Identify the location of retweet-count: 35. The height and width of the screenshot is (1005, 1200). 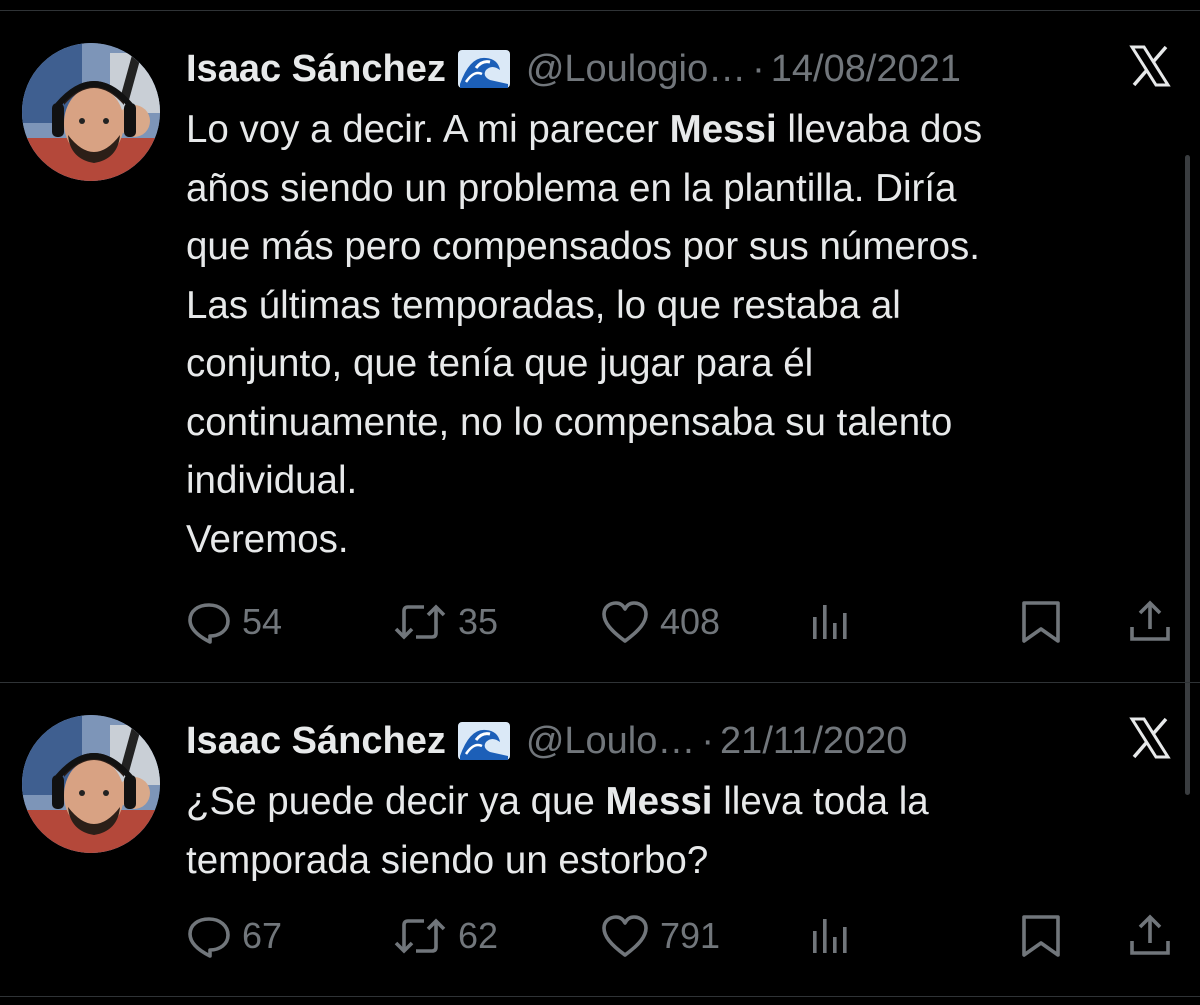
(478, 621).